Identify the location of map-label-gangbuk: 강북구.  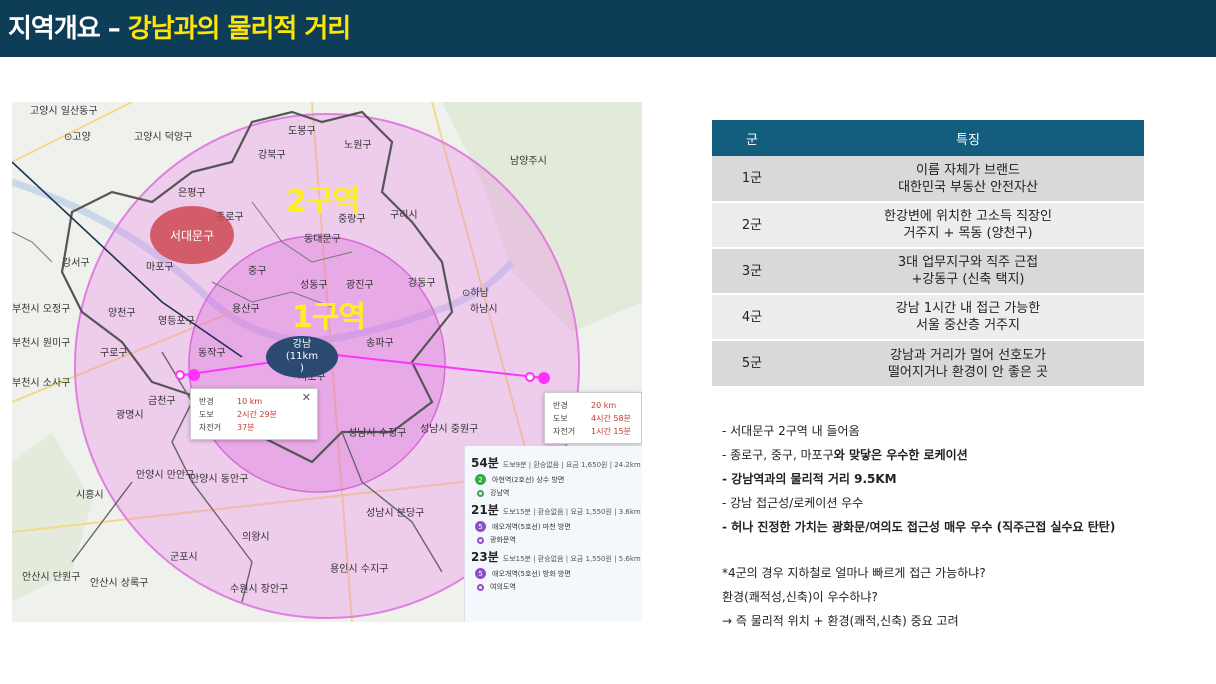
(272, 155).